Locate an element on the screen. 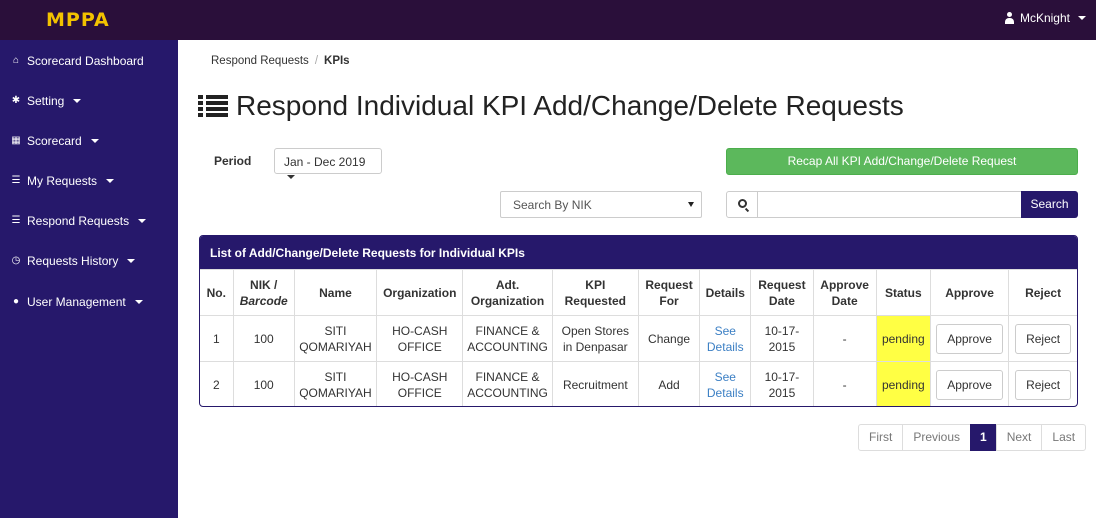  col-header-request-date: Request Date is located at coordinates (782, 292).